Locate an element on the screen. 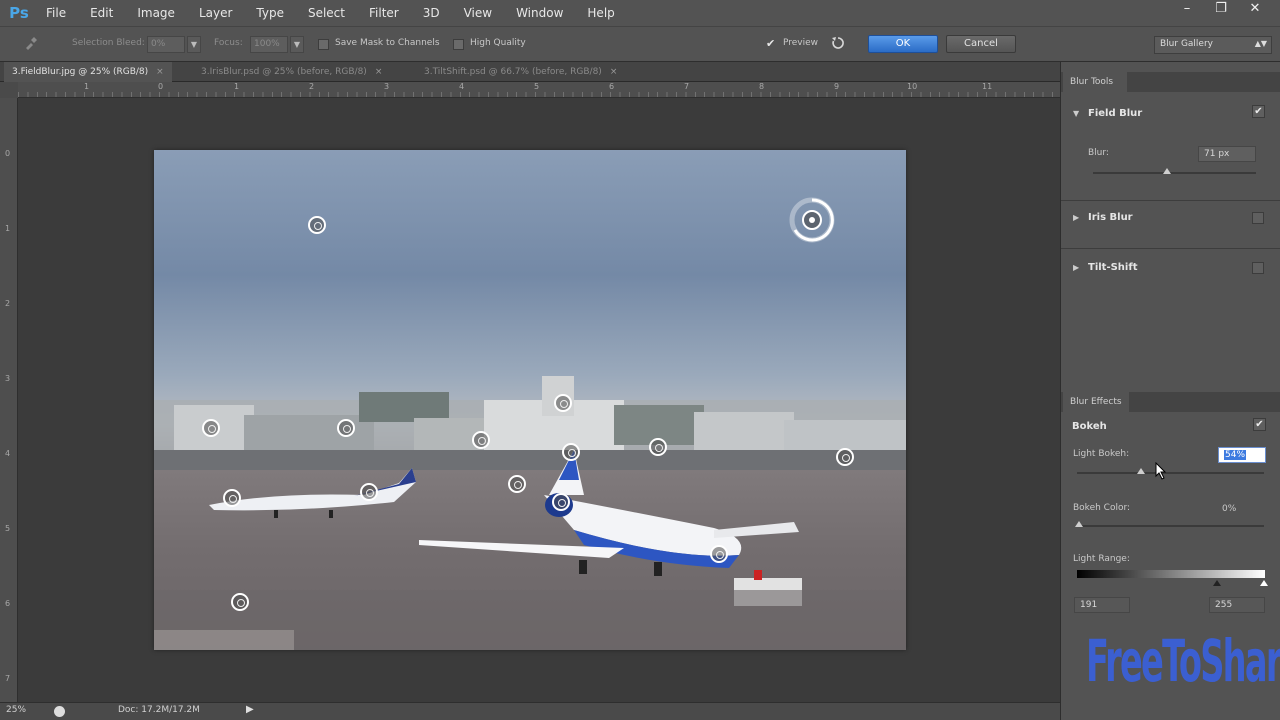  light-range-max-thumb is located at coordinates (1264, 583).